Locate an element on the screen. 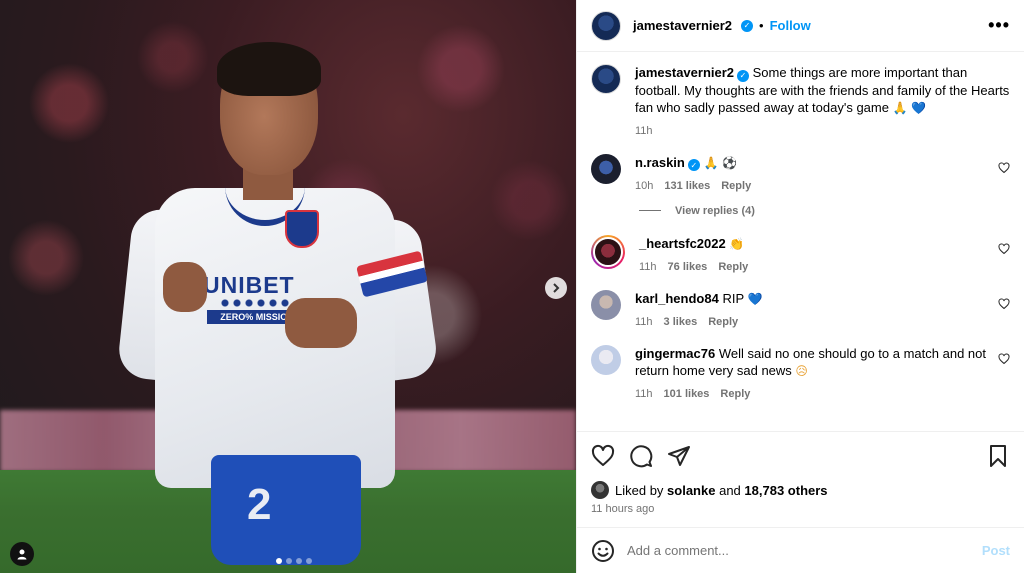 The width and height of the screenshot is (1024, 573). add-comment-input is located at coordinates (798, 550).